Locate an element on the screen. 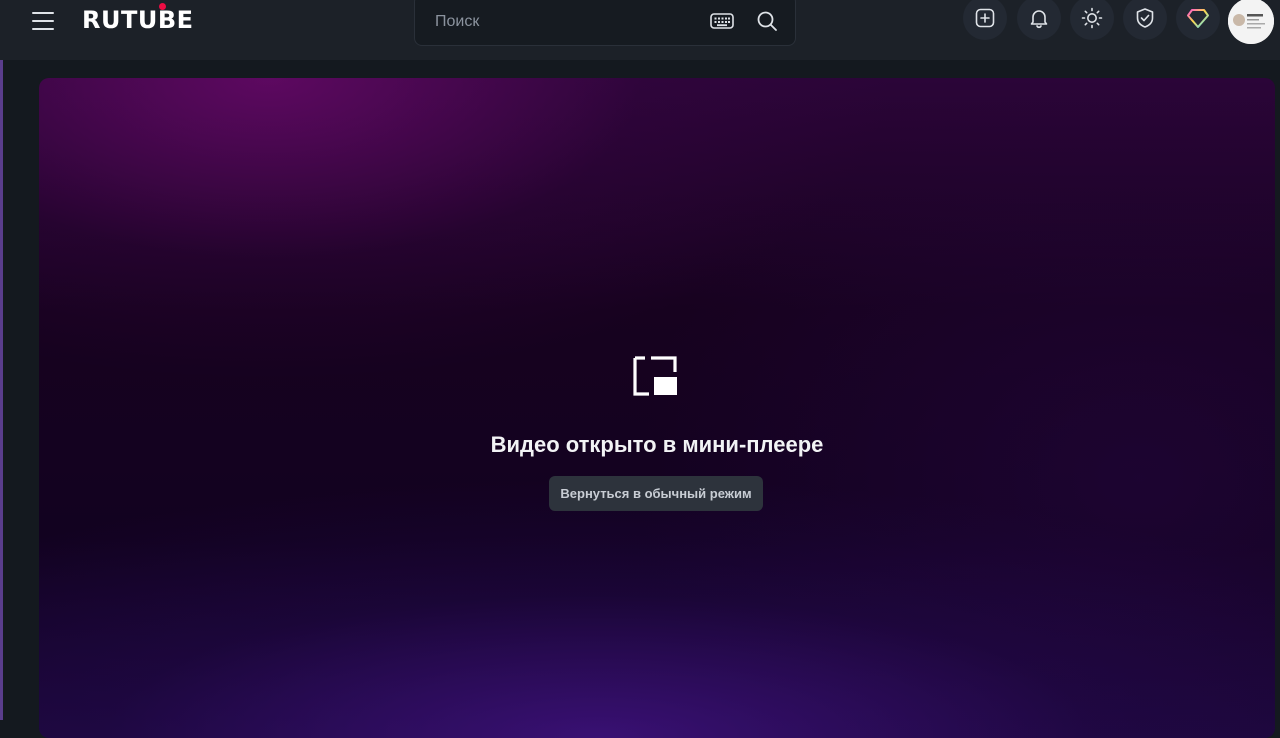  theme-toggle-button is located at coordinates (1092, 20).